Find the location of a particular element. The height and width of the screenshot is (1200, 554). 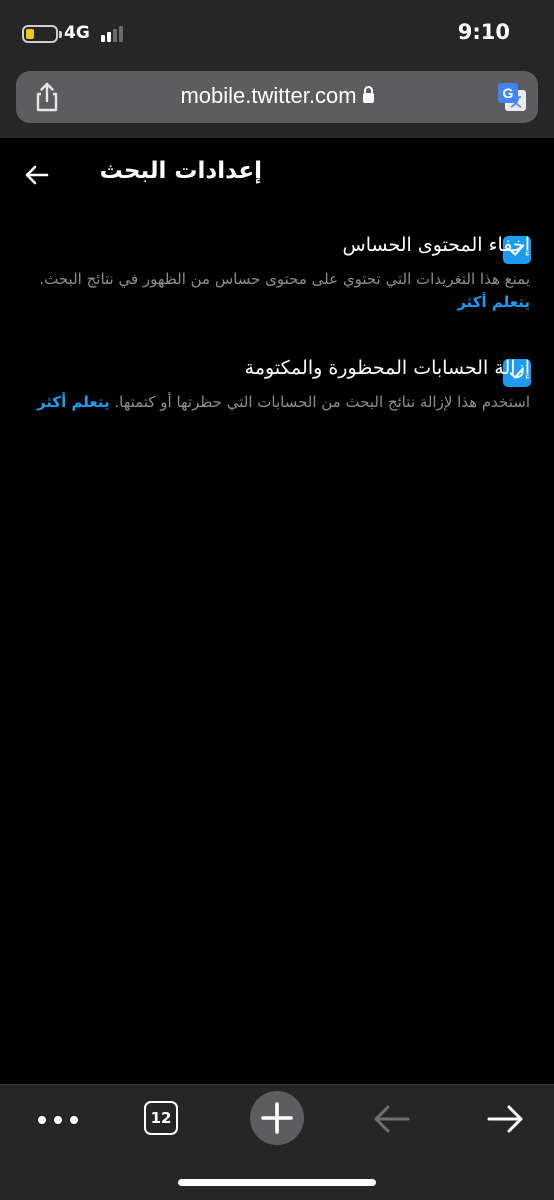

forward-arrow-icon is located at coordinates (505, 1119).